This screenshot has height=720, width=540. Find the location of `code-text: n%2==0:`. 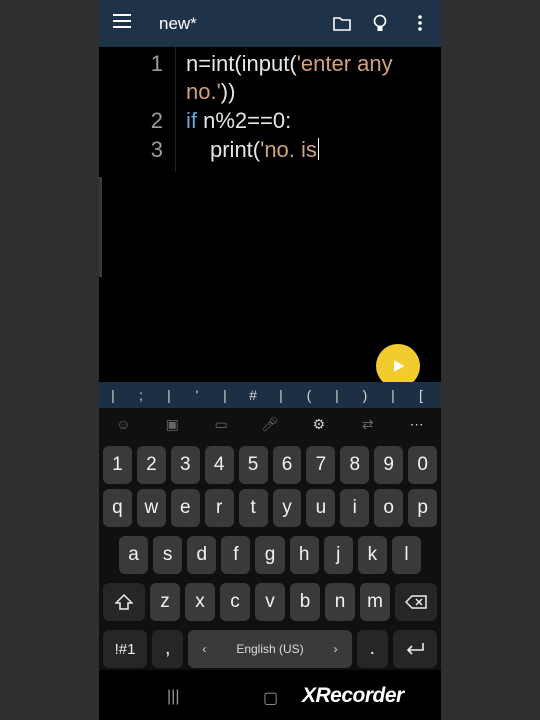

code-text: n%2==0: is located at coordinates (244, 120).